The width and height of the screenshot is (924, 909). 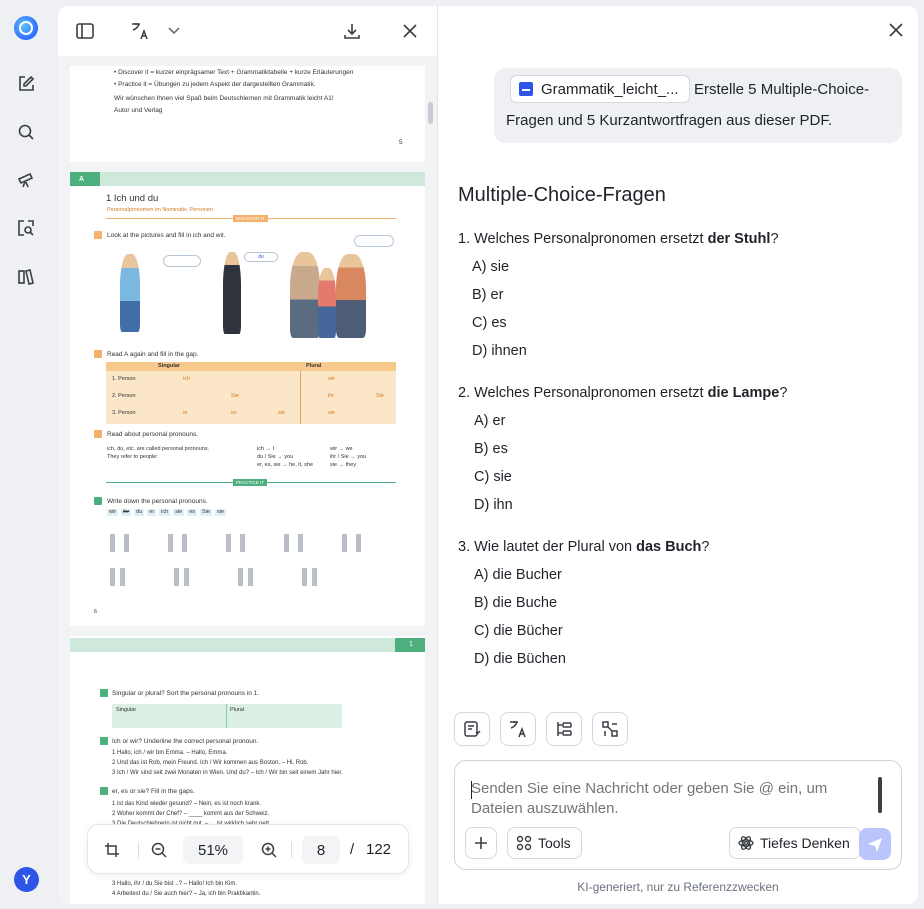 I want to click on scan-search-icon, so click(x=26, y=228).